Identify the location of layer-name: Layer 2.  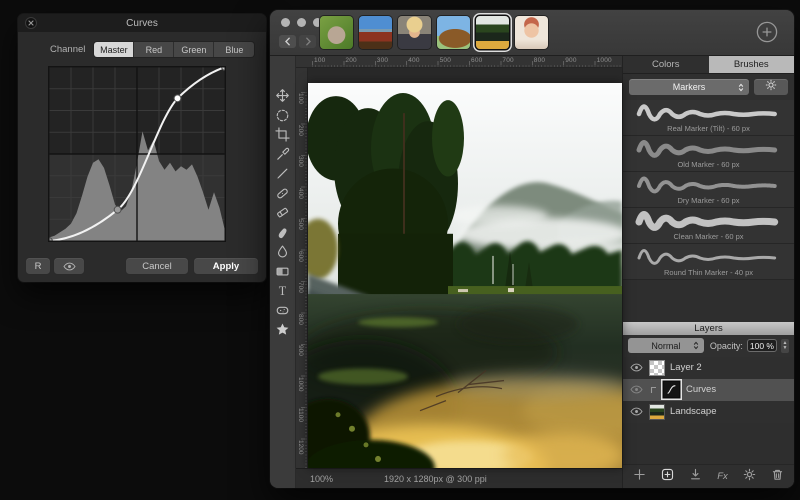
(686, 367).